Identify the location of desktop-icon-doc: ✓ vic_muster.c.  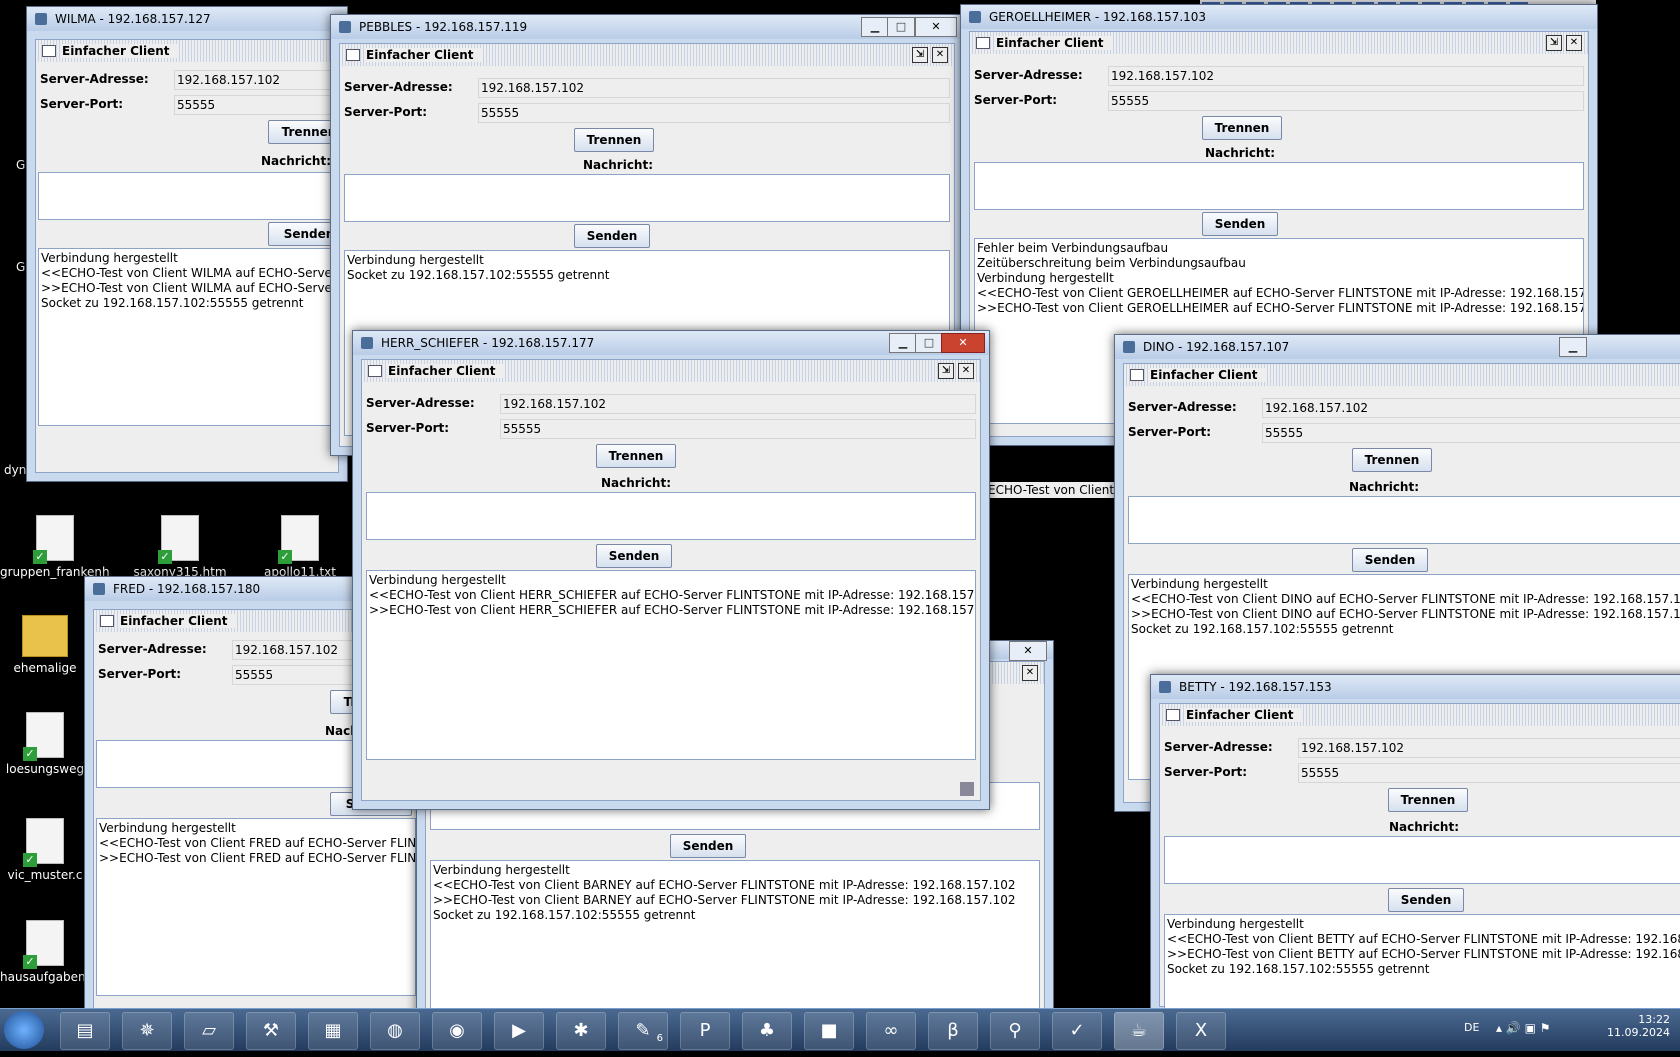
(45, 850).